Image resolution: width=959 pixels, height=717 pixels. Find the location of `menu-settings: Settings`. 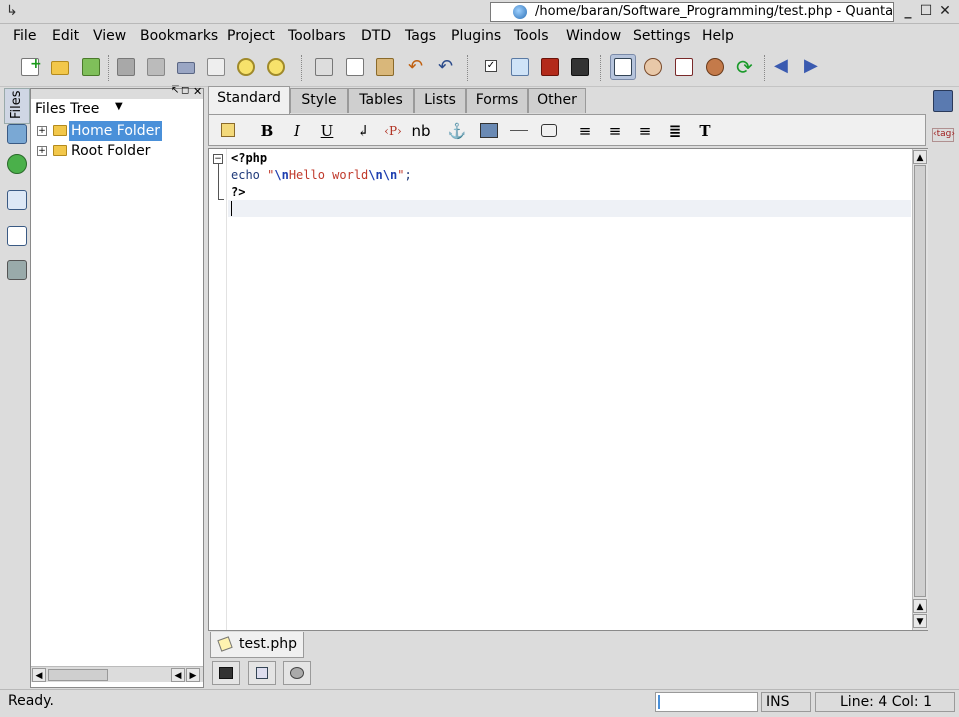

menu-settings: Settings is located at coordinates (661, 36).